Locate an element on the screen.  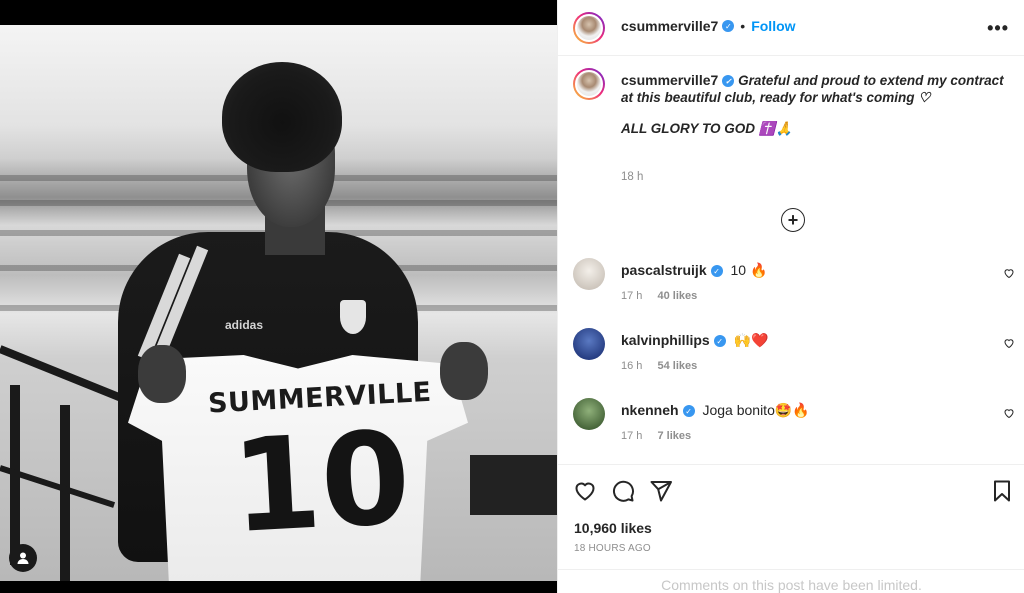
post-date: 18 HOURS AGO is located at coordinates (612, 548).